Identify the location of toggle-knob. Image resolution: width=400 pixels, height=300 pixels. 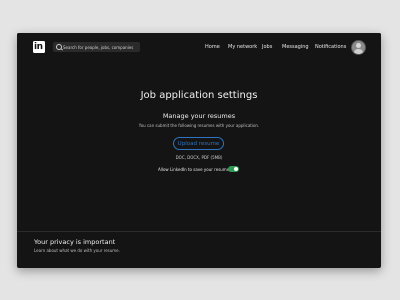
(236, 169).